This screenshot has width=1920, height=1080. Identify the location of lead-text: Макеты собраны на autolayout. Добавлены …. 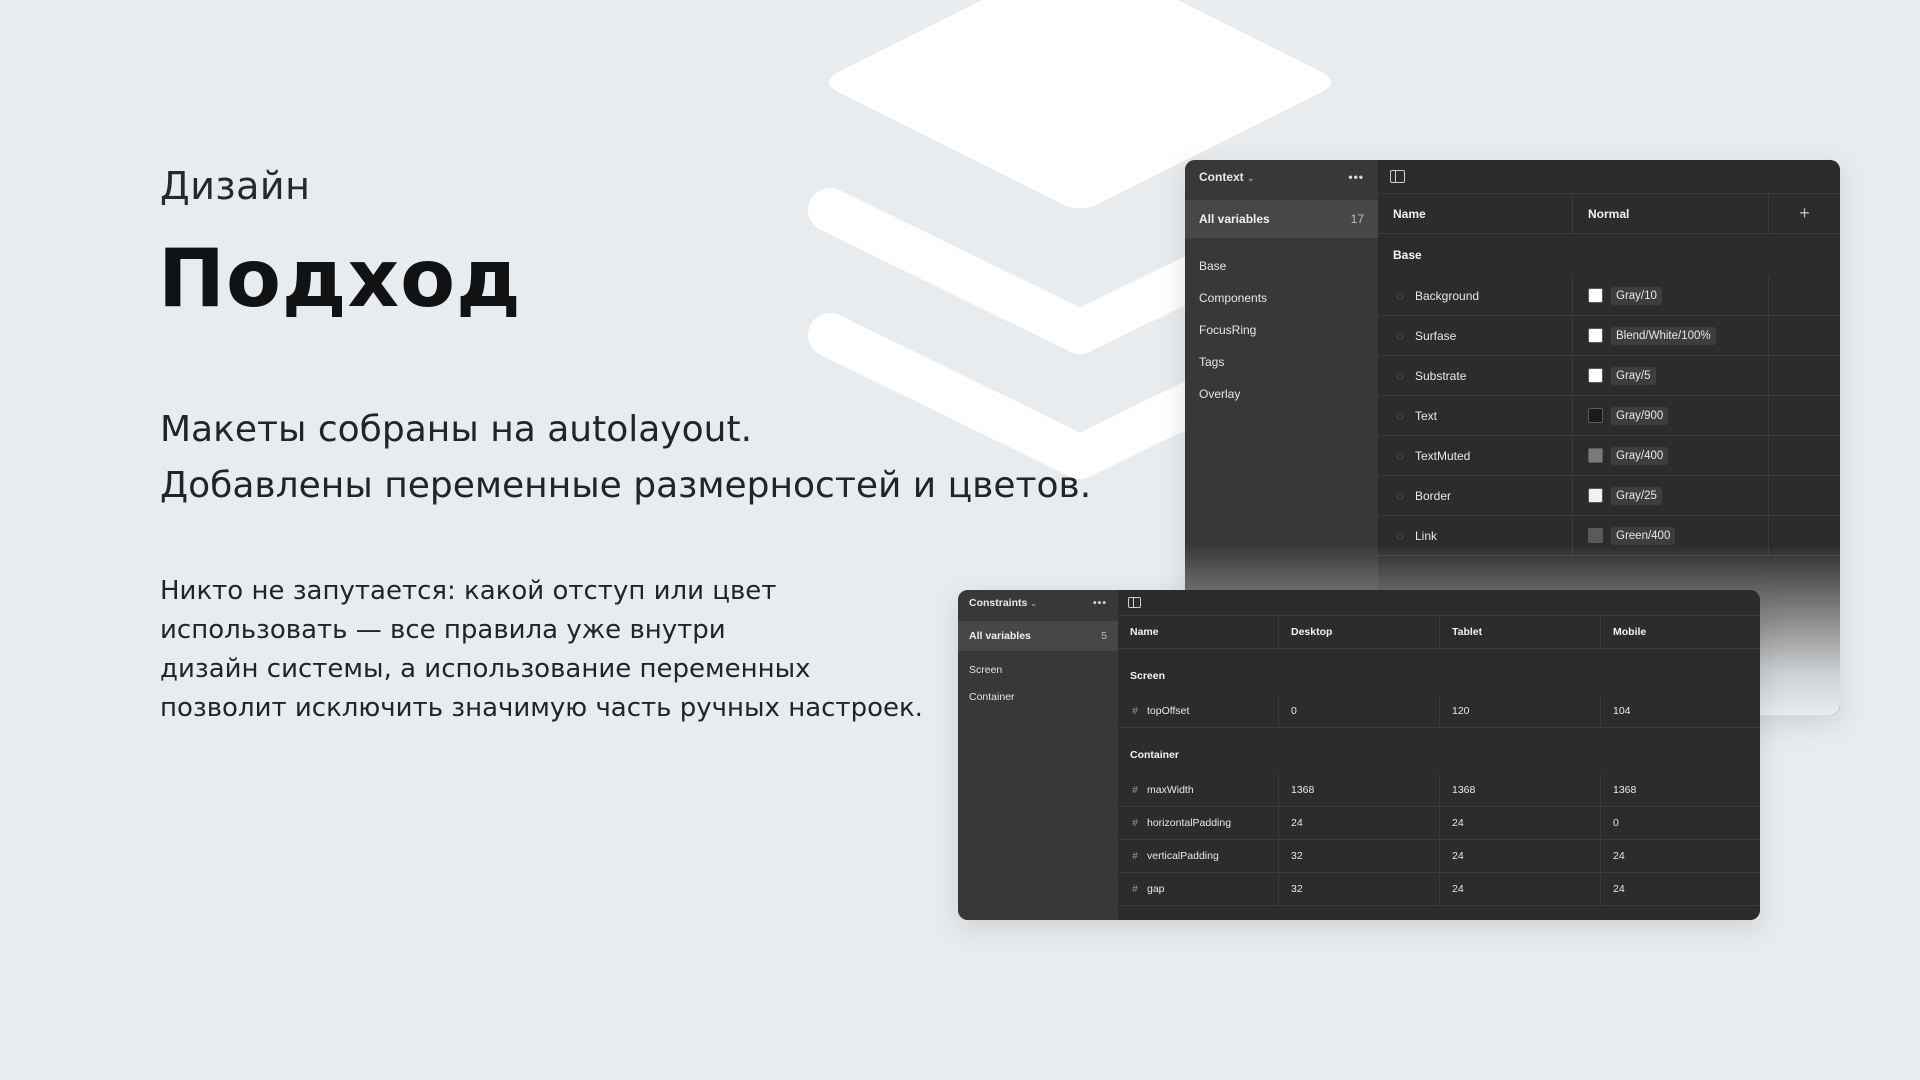
(640, 458).